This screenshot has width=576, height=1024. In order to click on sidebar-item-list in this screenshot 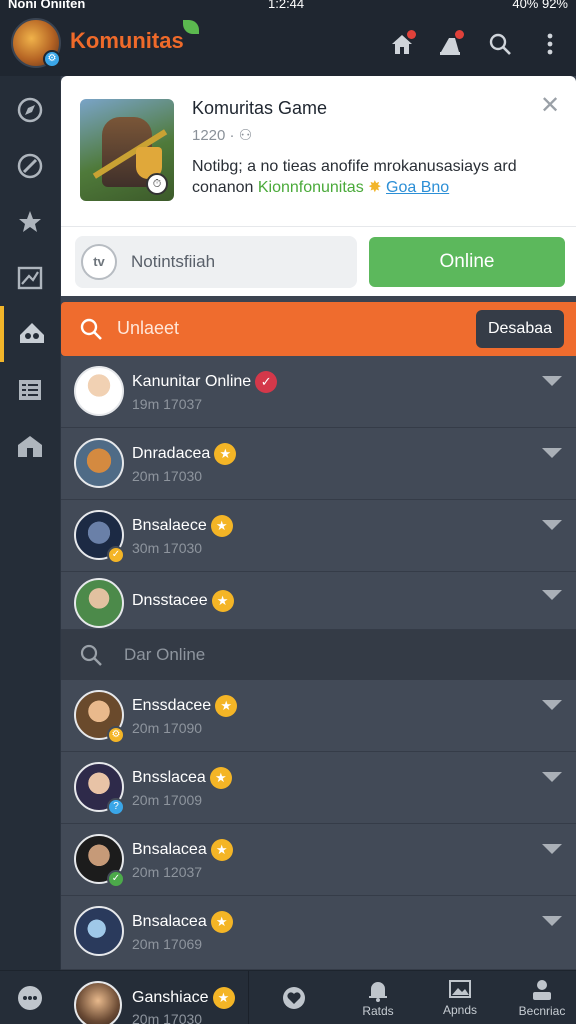, I will do `click(30, 390)`.